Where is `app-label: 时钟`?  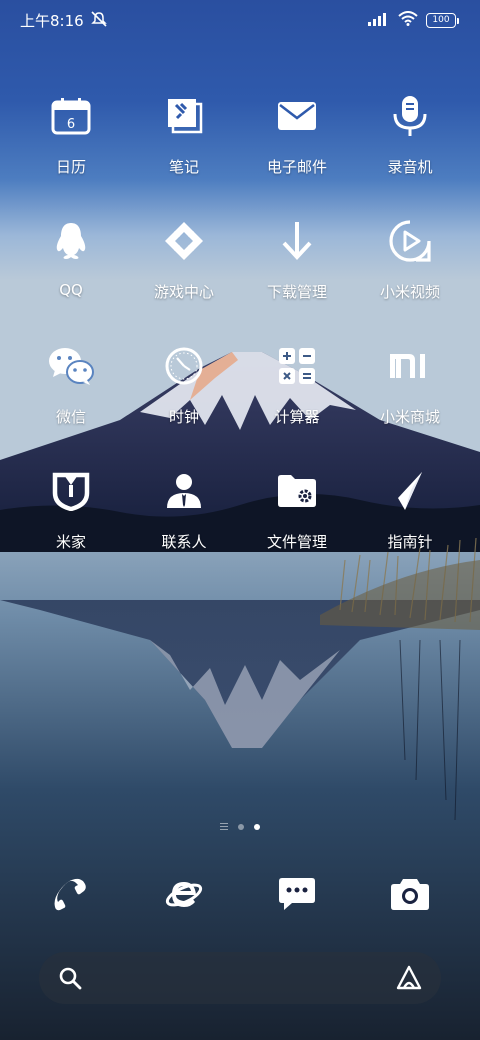
app-label: 时钟 is located at coordinates (183, 417).